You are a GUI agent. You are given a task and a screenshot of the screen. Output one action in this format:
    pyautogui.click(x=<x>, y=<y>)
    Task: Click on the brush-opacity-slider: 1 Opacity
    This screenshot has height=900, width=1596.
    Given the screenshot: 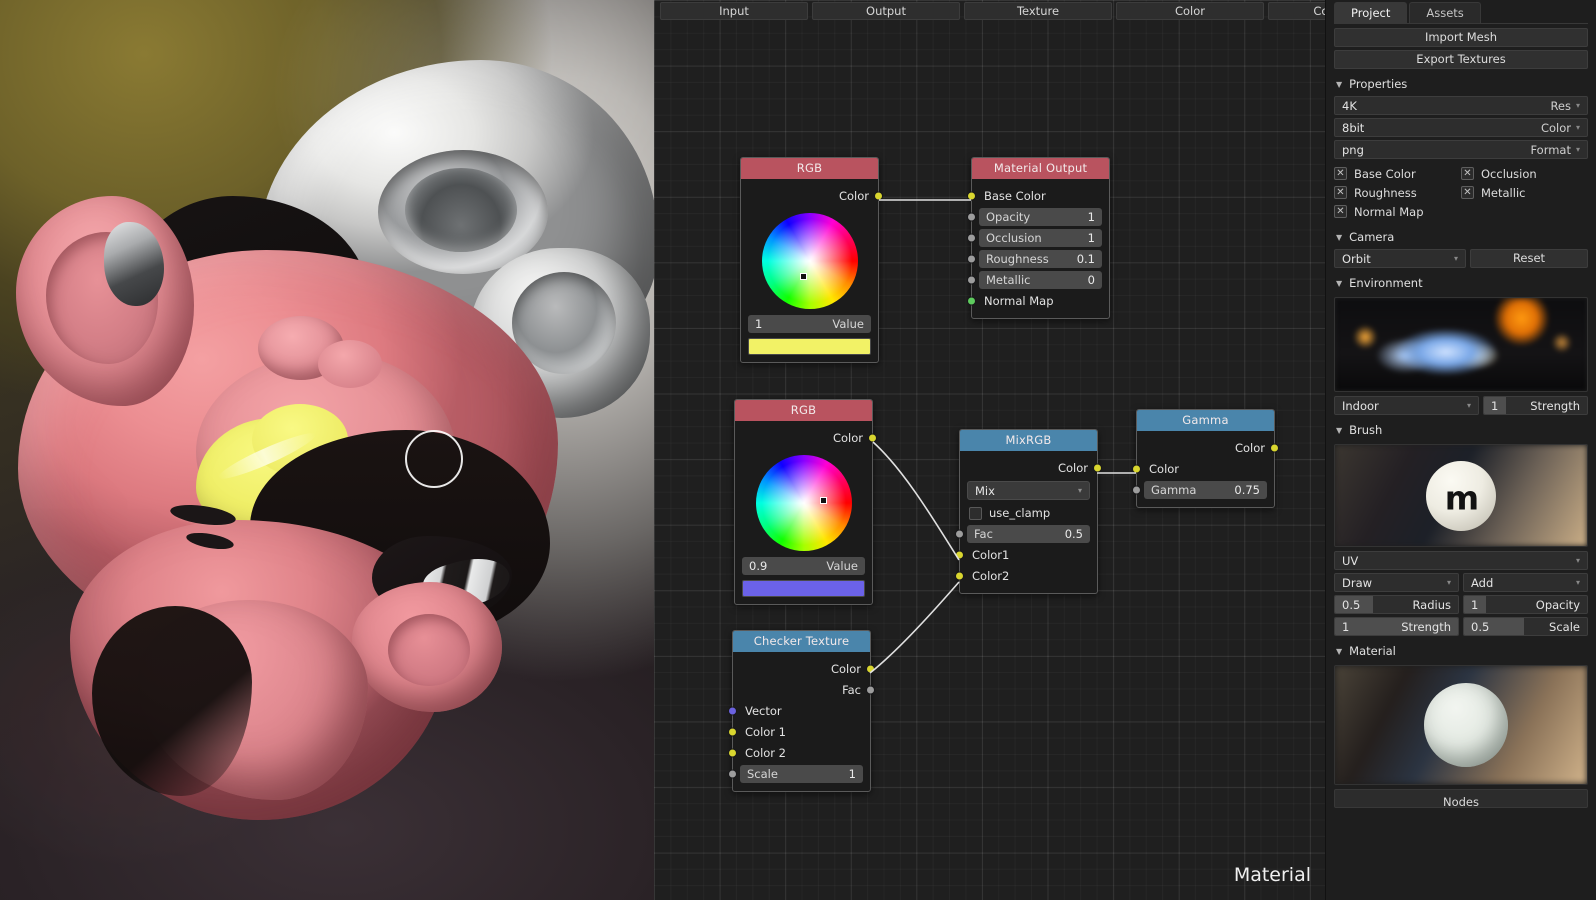 What is the action you would take?
    pyautogui.click(x=1525, y=604)
    